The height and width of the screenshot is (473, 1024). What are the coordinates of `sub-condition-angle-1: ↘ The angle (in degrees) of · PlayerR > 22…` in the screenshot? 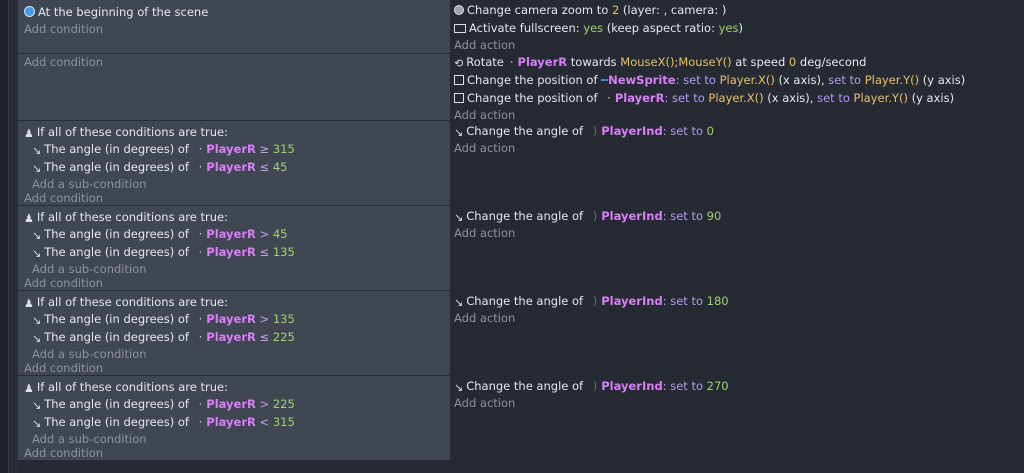 It's located at (163, 404).